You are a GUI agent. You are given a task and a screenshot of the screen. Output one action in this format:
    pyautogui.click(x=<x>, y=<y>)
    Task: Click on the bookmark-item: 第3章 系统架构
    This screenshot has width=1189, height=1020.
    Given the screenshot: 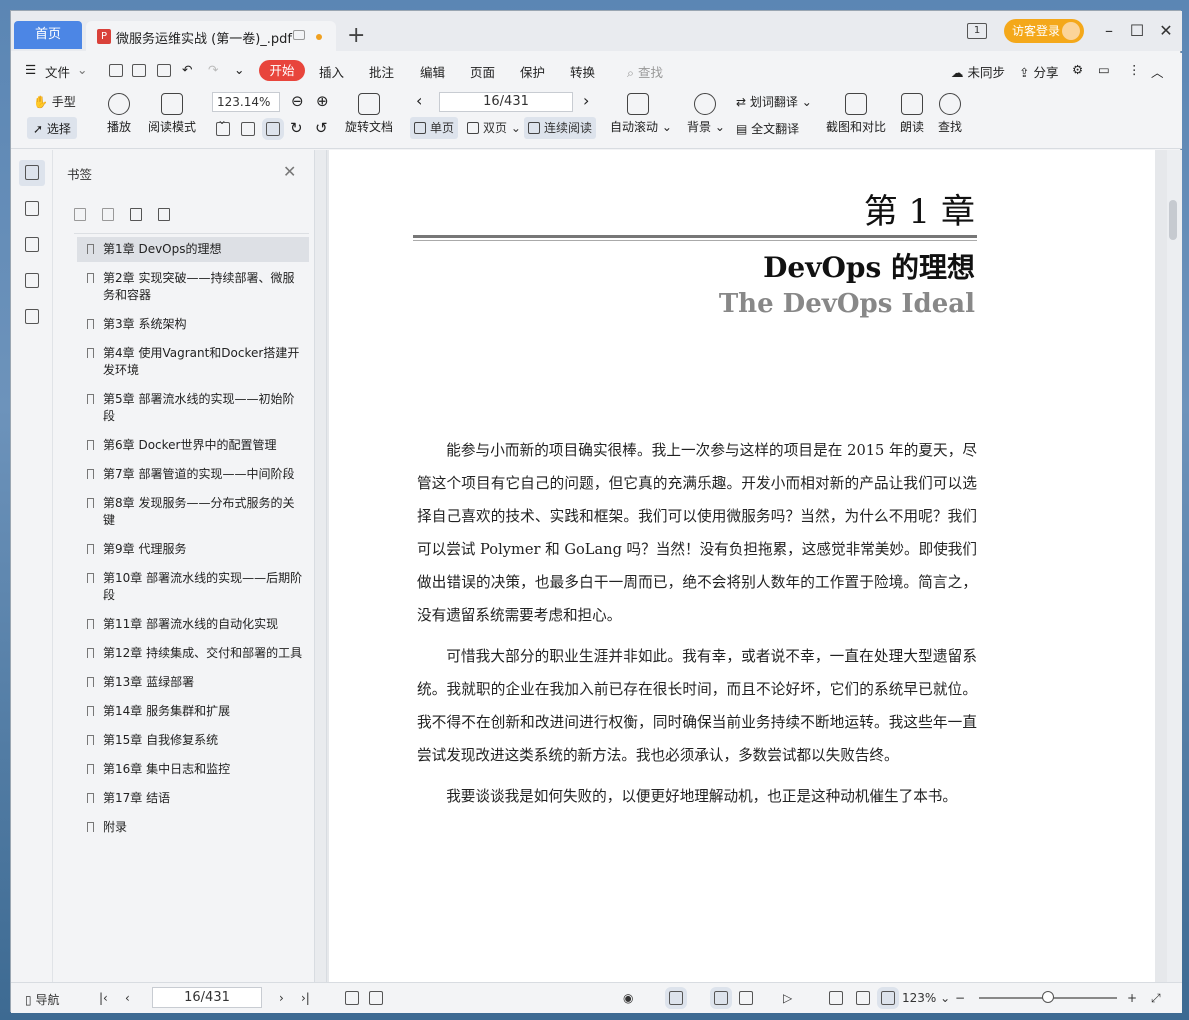 What is the action you would take?
    pyautogui.click(x=193, y=324)
    